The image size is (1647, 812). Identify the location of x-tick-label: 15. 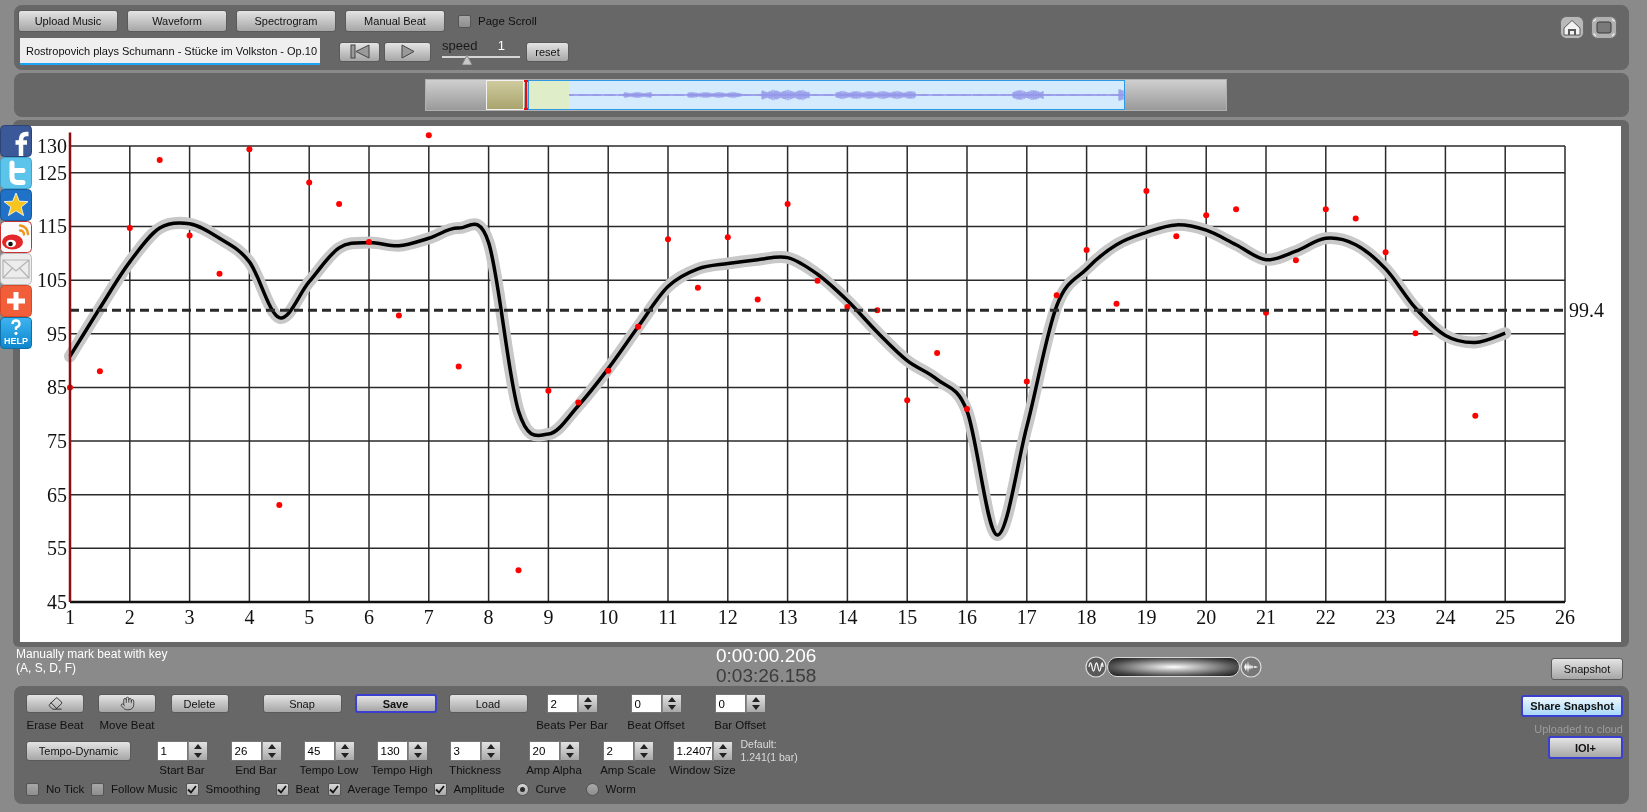
(907, 617).